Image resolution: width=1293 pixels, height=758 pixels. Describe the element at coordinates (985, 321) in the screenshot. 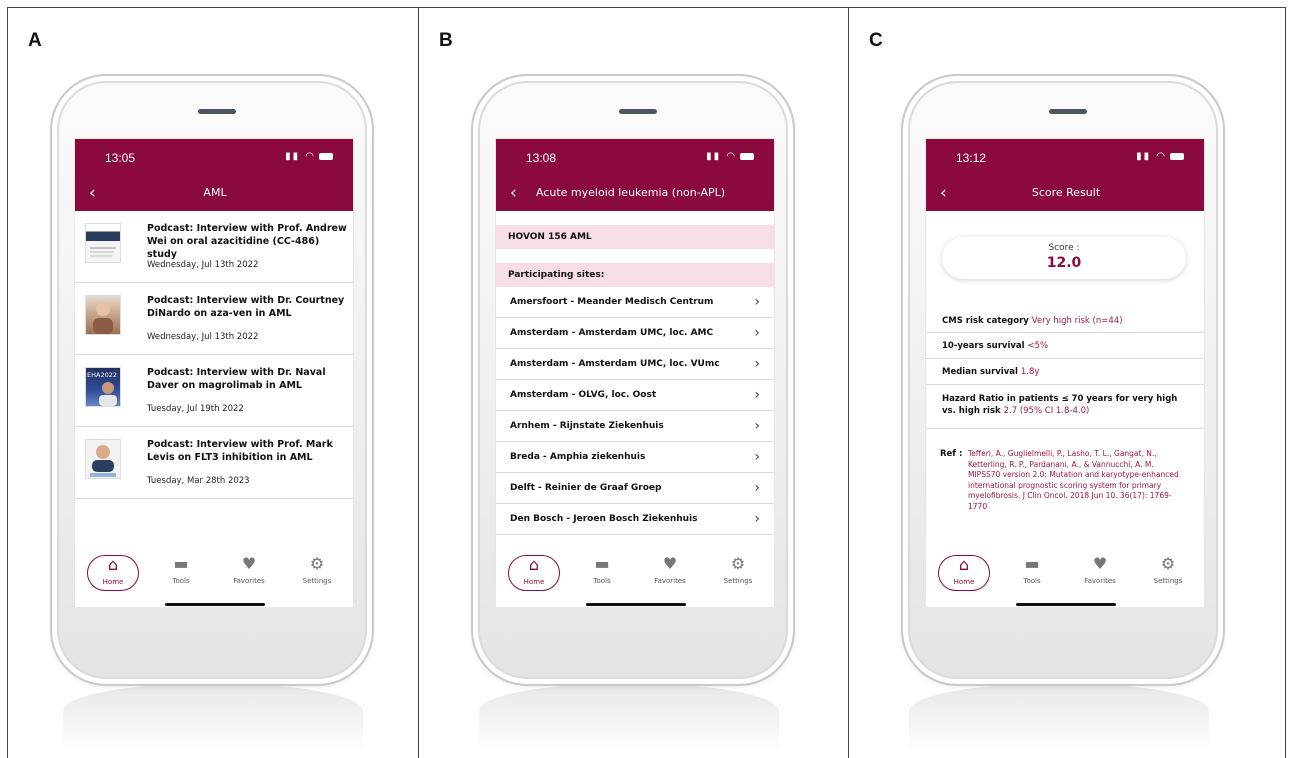

I see `result-label: CMS risk category` at that location.